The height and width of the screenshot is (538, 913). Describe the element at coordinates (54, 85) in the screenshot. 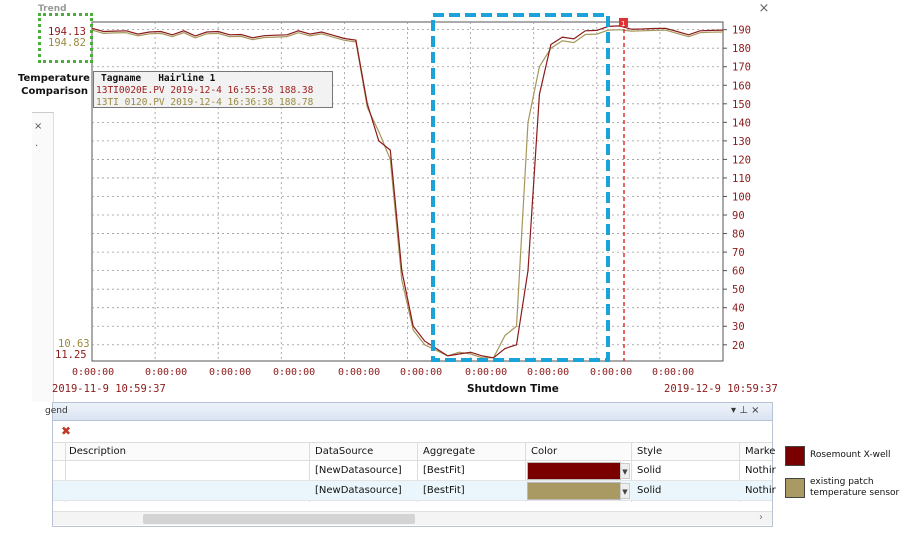

I see `temperature-comparison-label: Temperature Comparison` at that location.